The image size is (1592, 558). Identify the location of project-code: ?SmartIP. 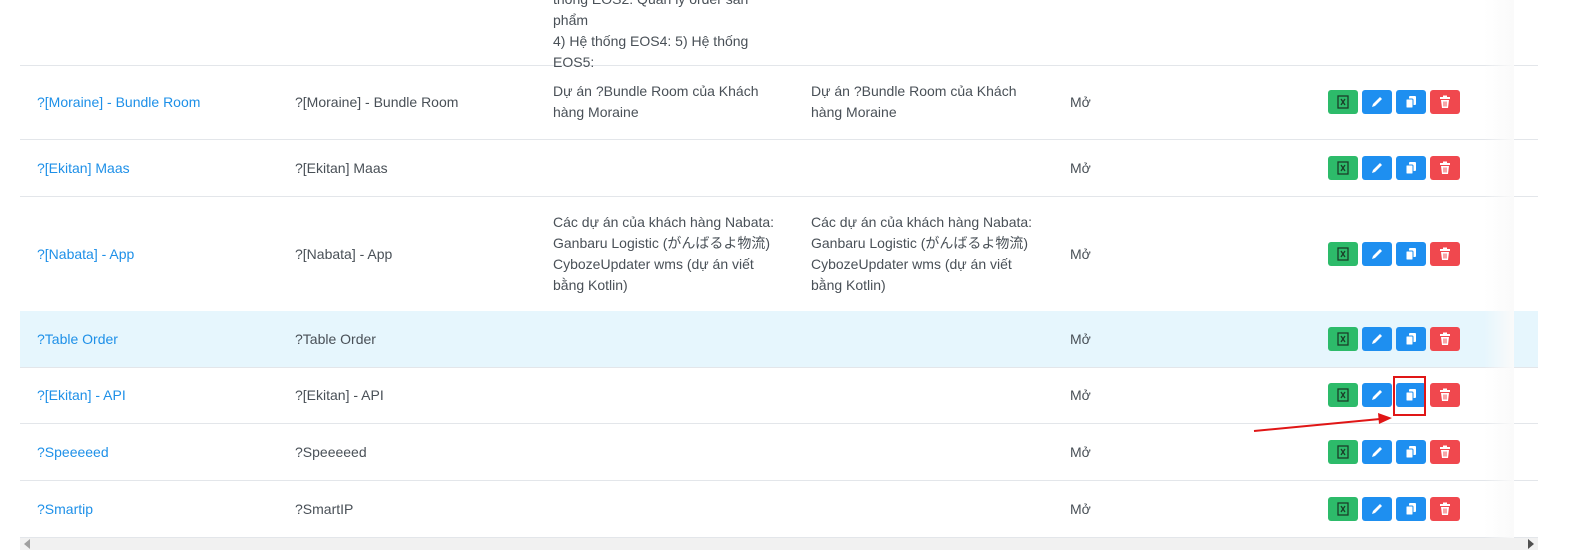
(324, 508).